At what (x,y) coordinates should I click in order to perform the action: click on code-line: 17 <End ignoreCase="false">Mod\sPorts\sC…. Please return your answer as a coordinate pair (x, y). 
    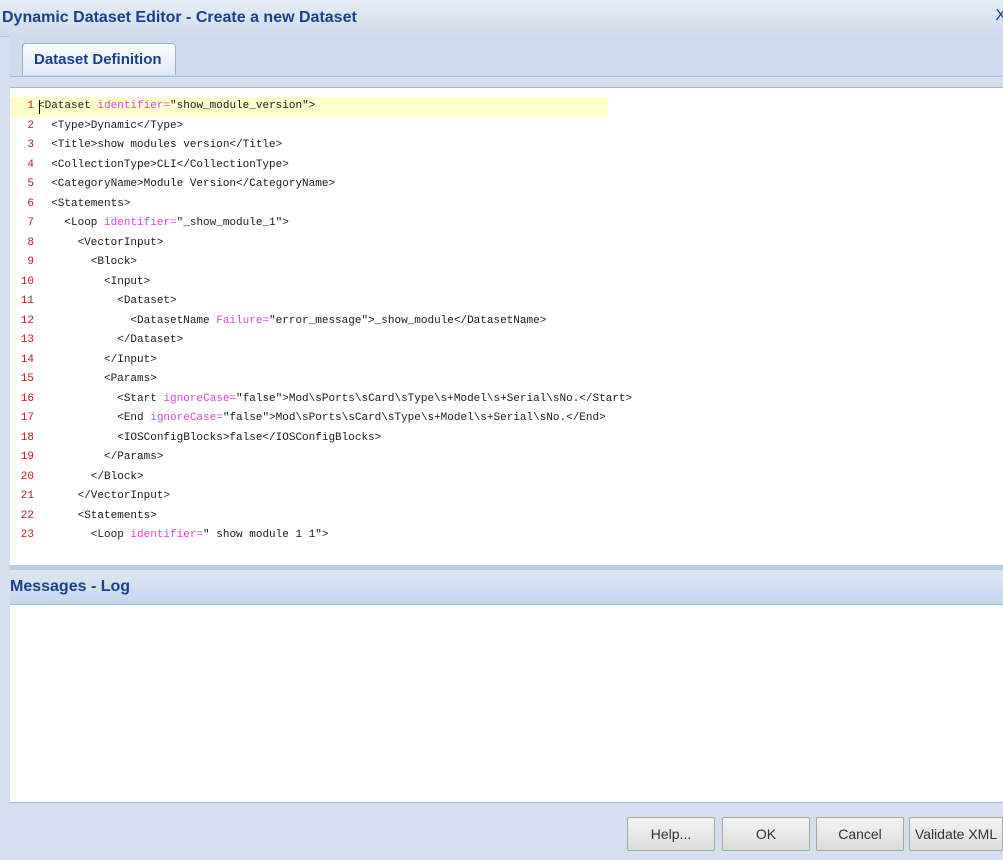
    Looking at the image, I should click on (506, 419).